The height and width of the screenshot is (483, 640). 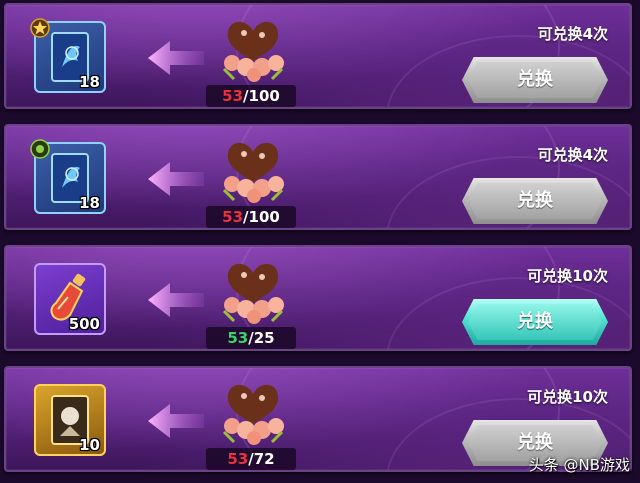 I want to click on currency-counter: 53/25, so click(x=251, y=338).